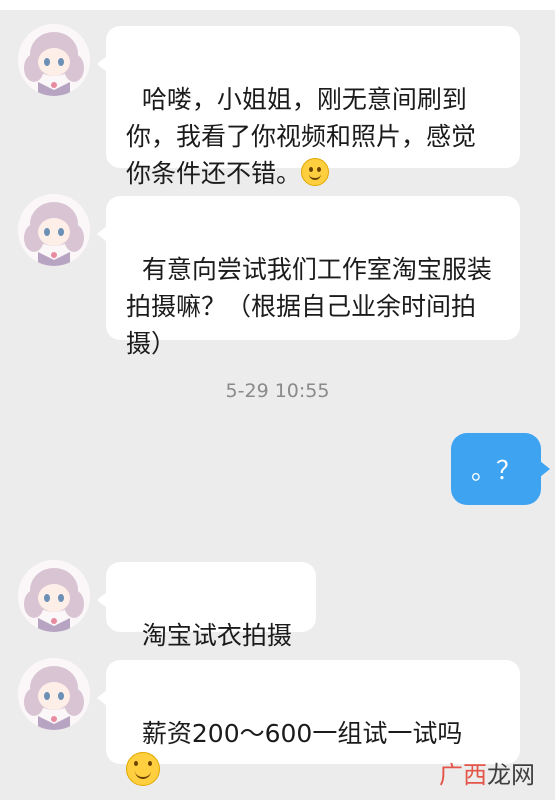 The width and height of the screenshot is (555, 800). What do you see at coordinates (277, 5) in the screenshot?
I see `top-strip` at bounding box center [277, 5].